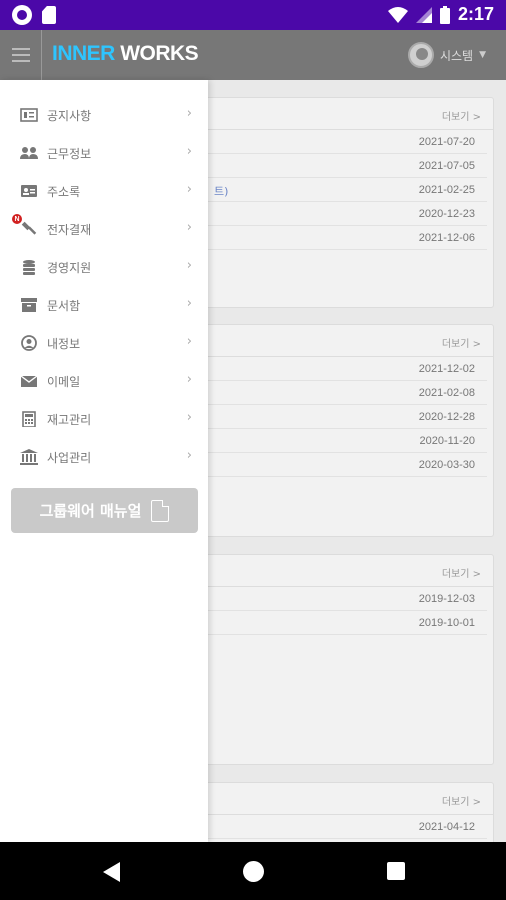 Image resolution: width=506 pixels, height=900 pixels. I want to click on drawer-item-label: 문서함, so click(64, 306).